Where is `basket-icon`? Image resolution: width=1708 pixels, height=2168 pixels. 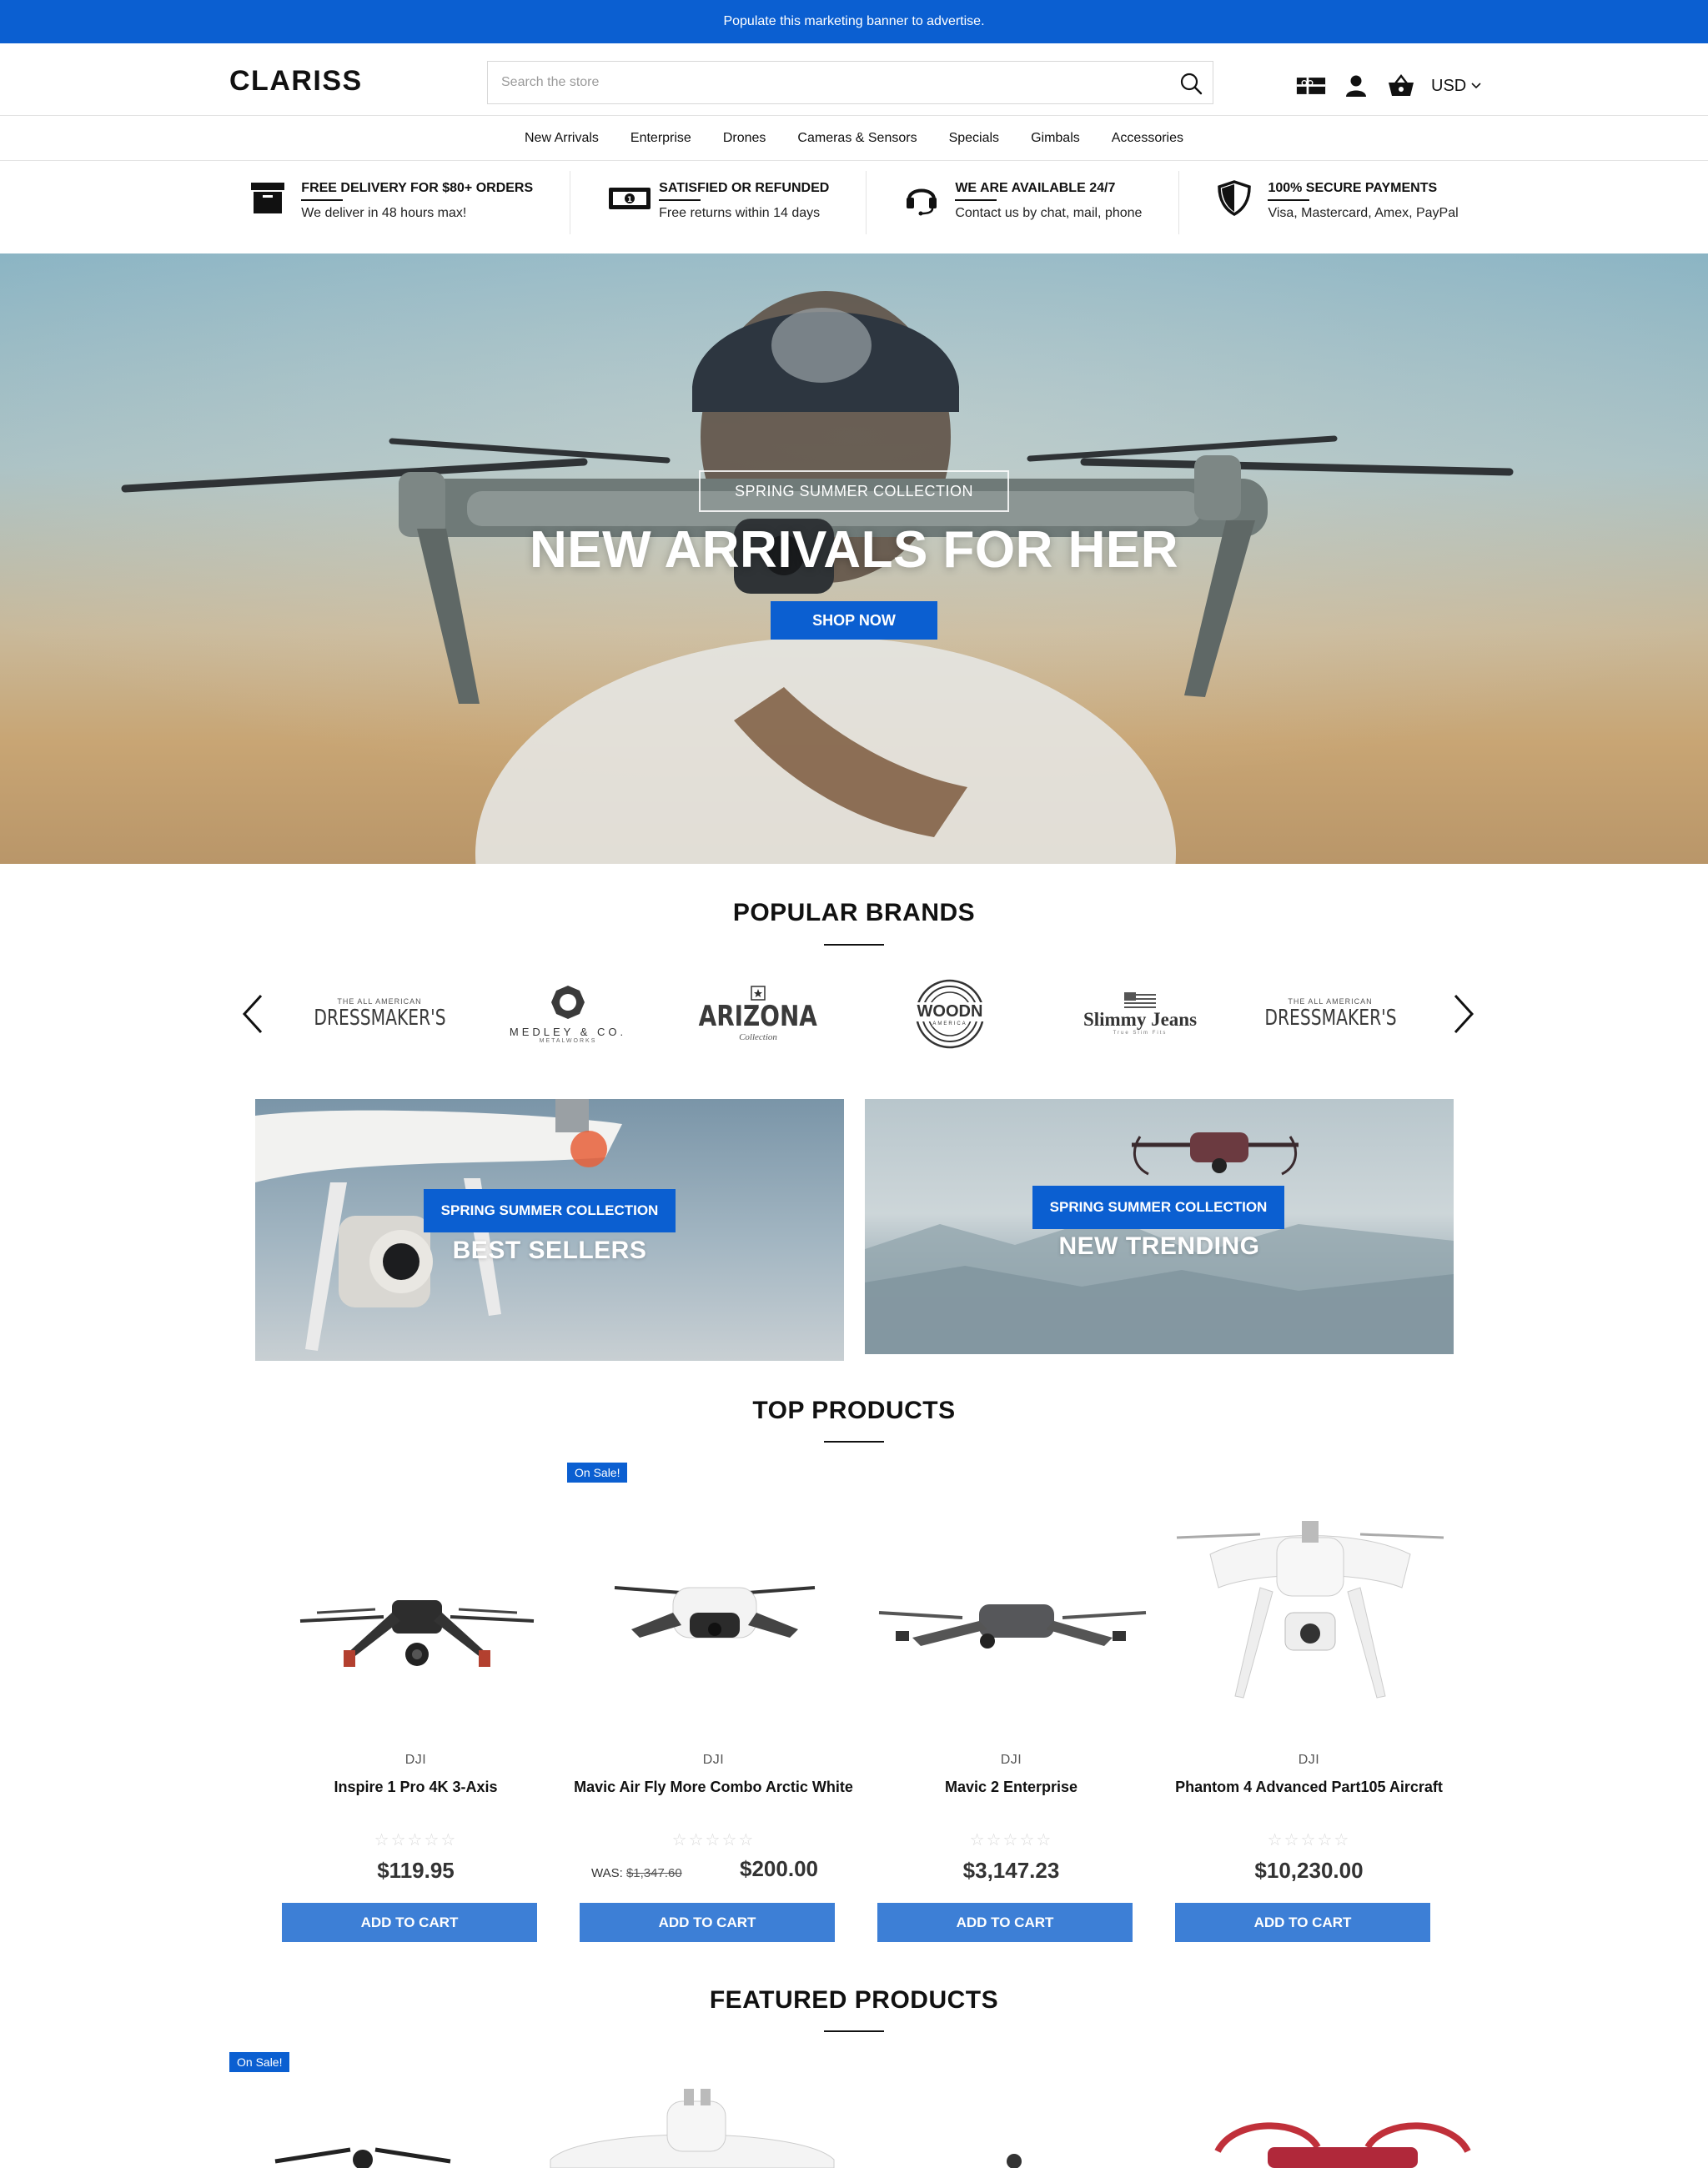
basket-icon is located at coordinates (1401, 85).